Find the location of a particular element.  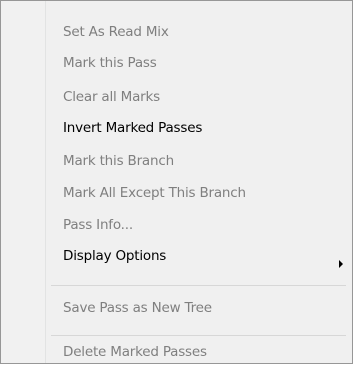

menu-item-set-as-read-mix: Set As Read Mix is located at coordinates (116, 32).